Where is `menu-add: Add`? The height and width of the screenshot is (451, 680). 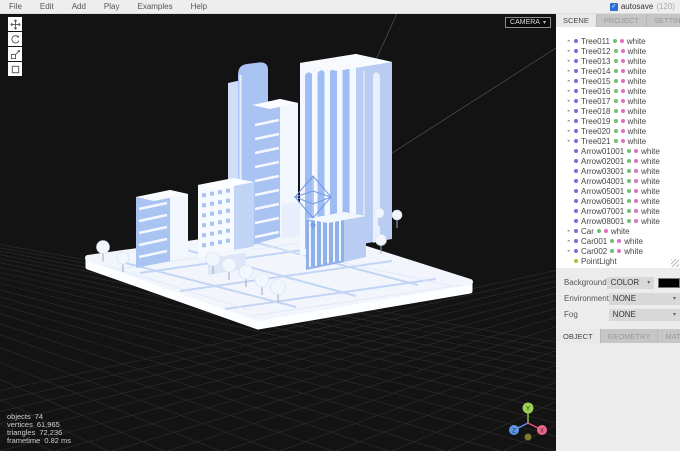 menu-add: Add is located at coordinates (79, 6).